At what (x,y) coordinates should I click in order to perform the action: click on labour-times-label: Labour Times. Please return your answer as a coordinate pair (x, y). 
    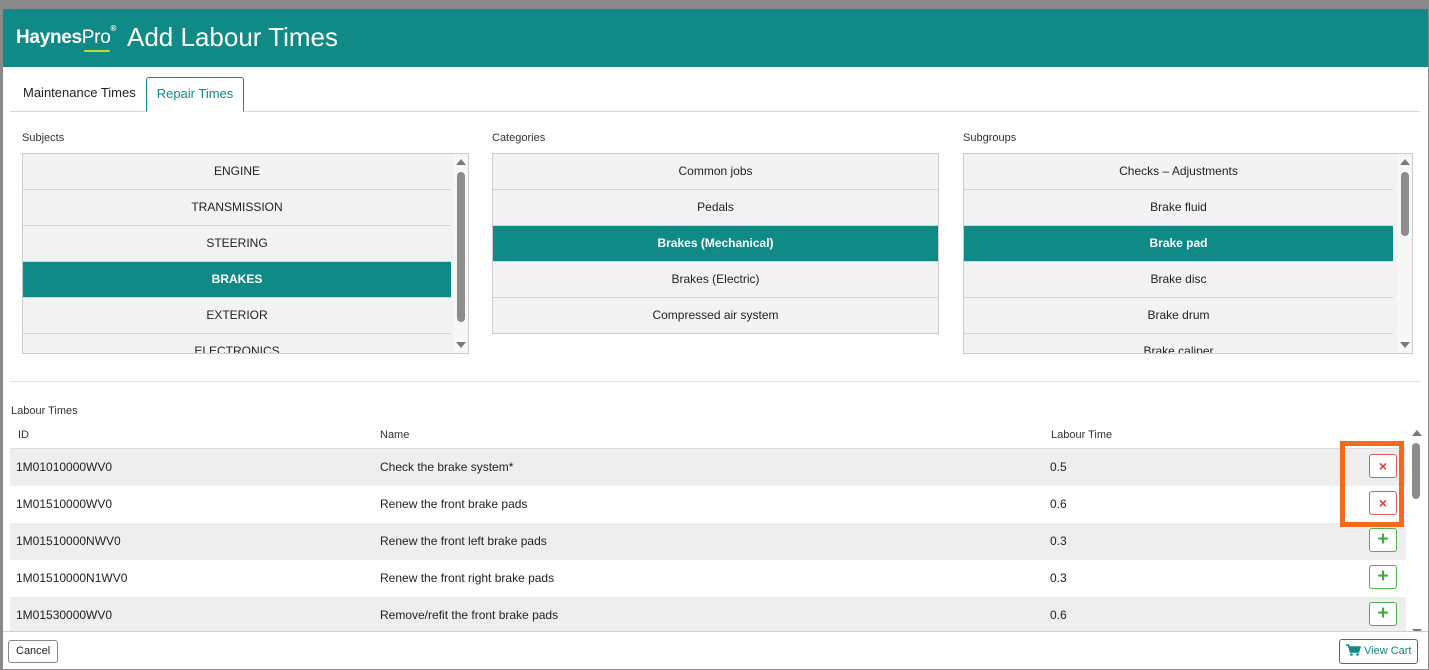
    Looking at the image, I should click on (44, 411).